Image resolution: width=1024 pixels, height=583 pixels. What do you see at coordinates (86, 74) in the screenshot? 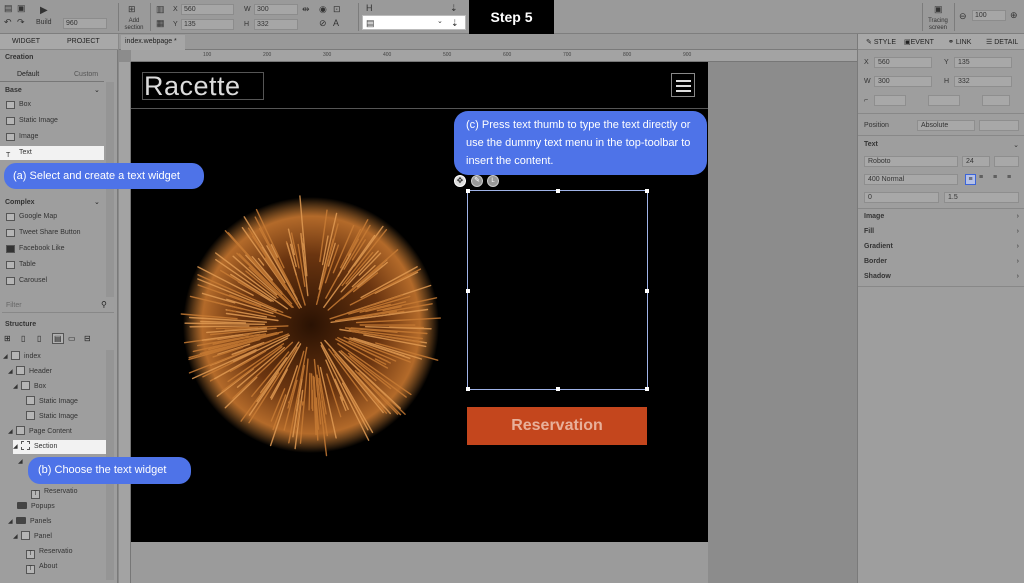
I see `custom-tab: Custom` at bounding box center [86, 74].